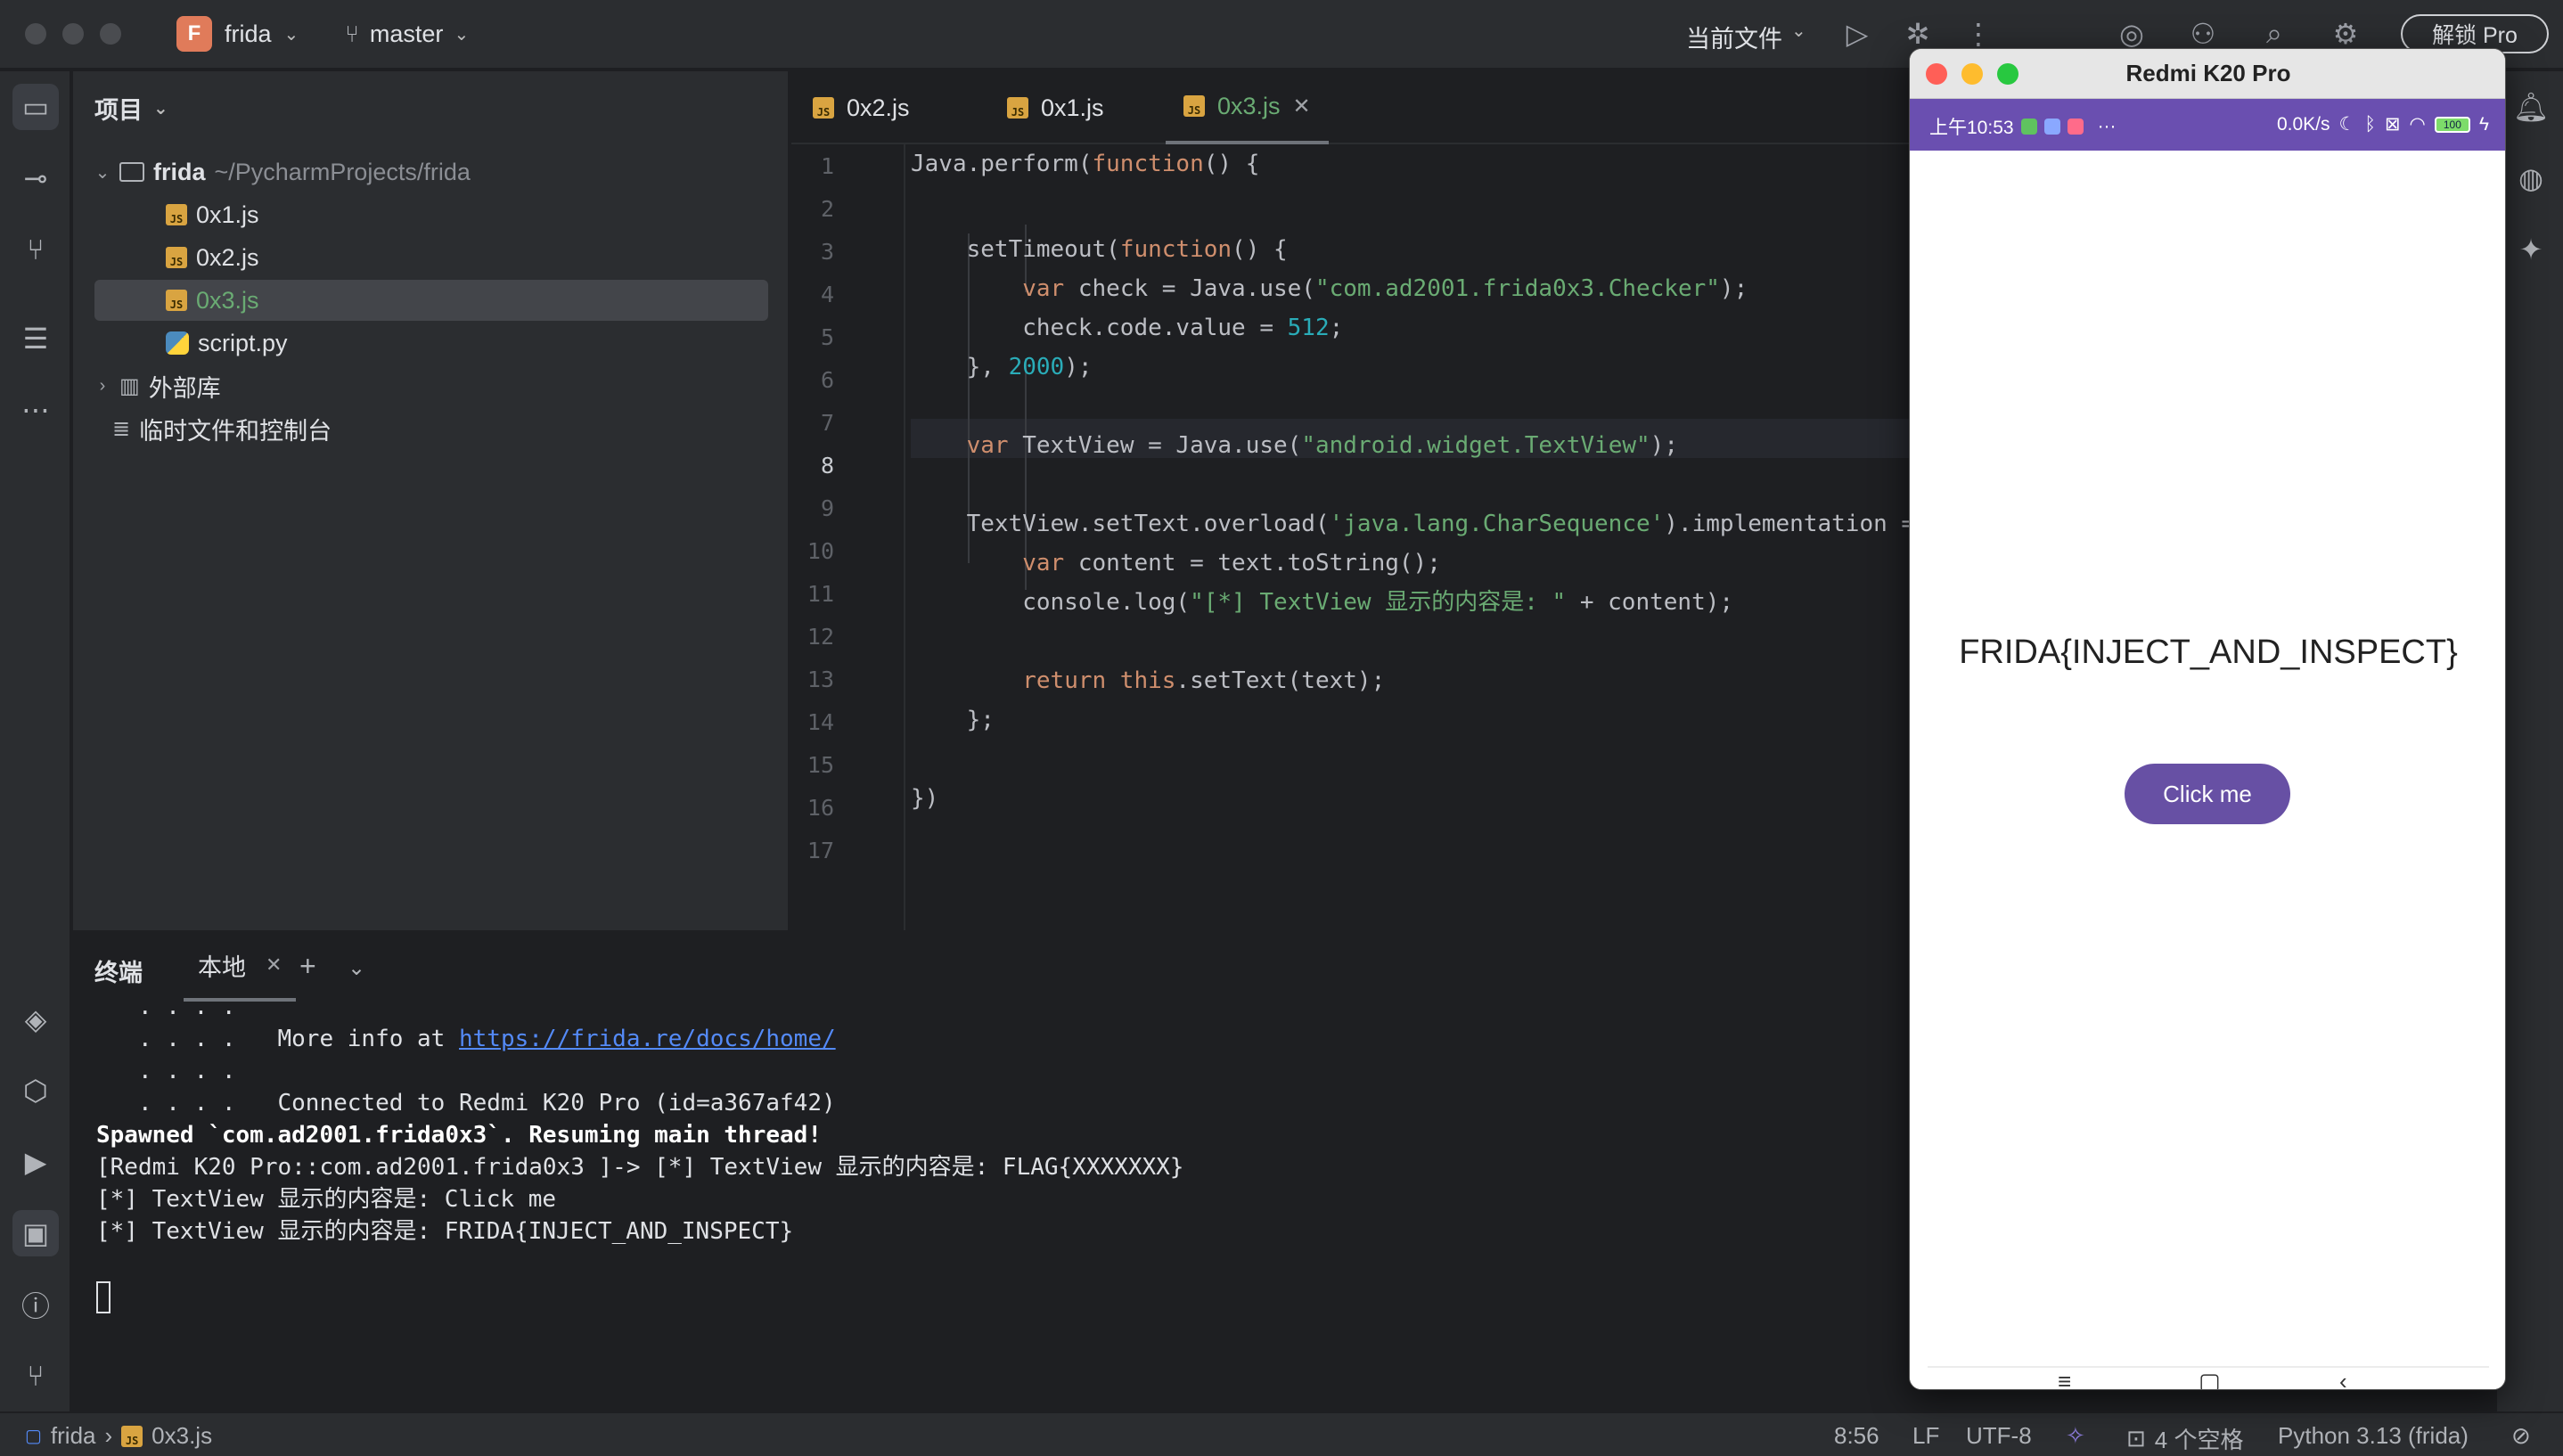  Describe the element at coordinates (827, 166) in the screenshot. I see `line-number: 1` at that location.